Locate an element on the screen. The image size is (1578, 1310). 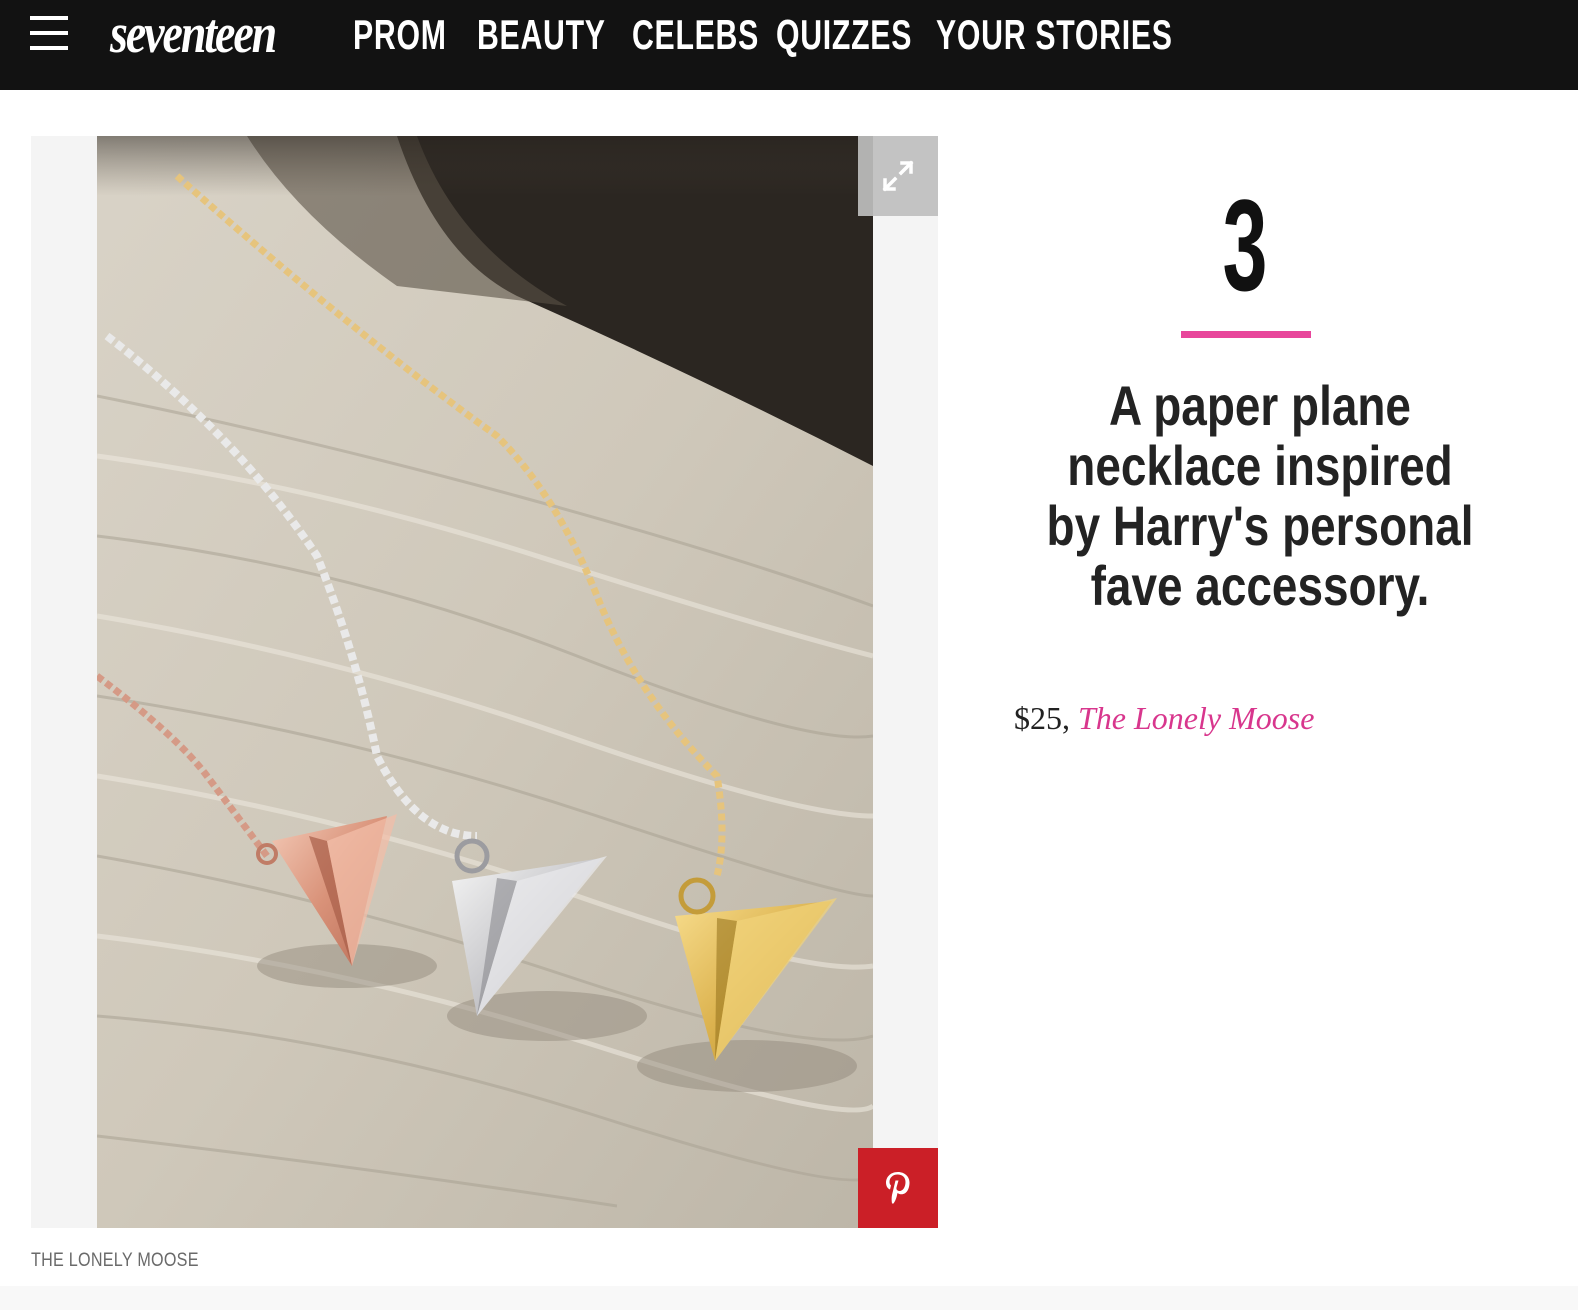
page-footer-strip is located at coordinates (789, 1298).